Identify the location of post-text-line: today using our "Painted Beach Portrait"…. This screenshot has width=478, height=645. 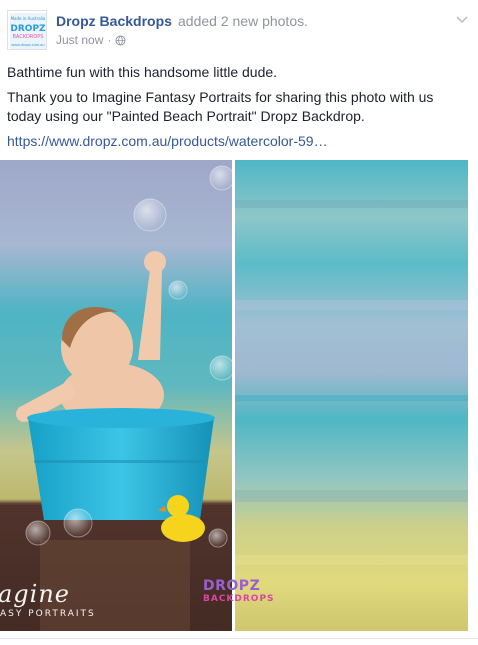
(186, 116).